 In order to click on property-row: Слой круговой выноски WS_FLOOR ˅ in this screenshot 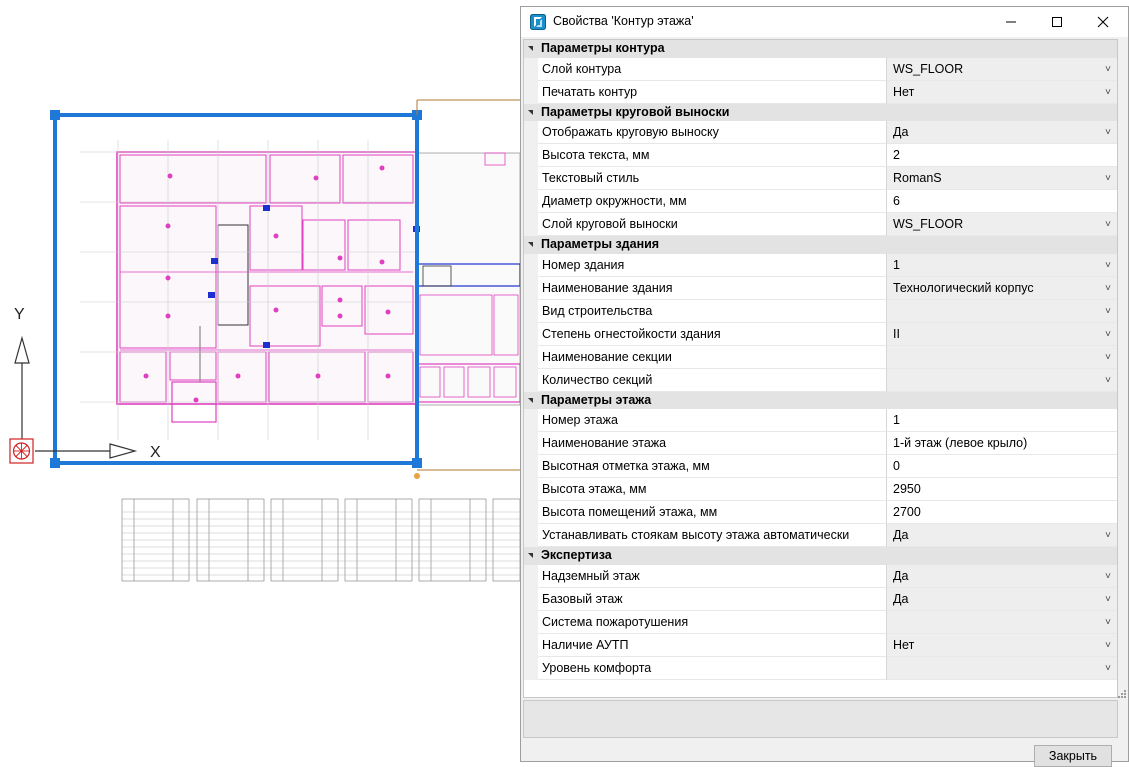, I will do `click(820, 224)`.